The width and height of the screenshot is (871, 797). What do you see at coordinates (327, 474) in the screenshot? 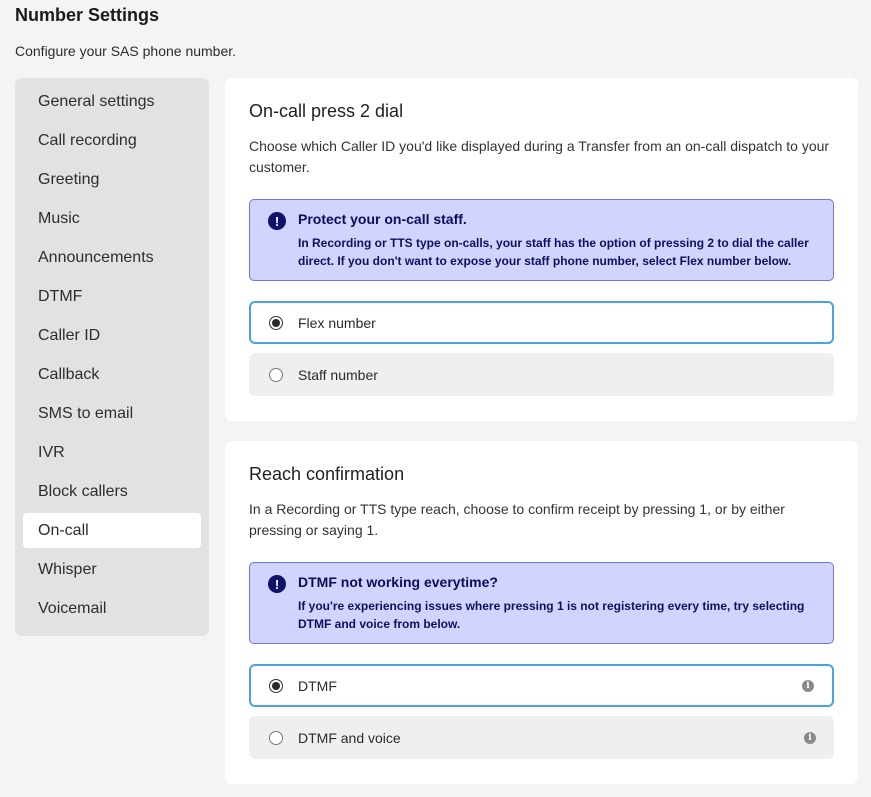
I see `reach-section-title: Reach confirmation` at bounding box center [327, 474].